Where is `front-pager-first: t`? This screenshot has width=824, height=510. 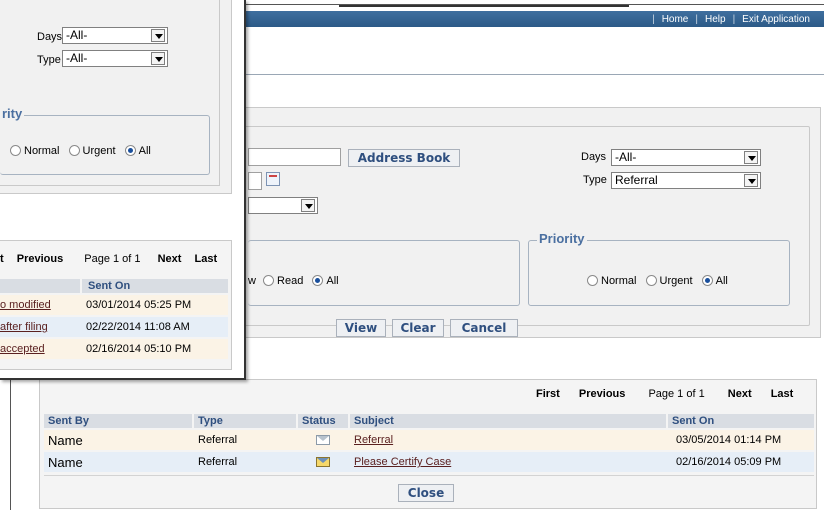
front-pager-first: t is located at coordinates (2, 259).